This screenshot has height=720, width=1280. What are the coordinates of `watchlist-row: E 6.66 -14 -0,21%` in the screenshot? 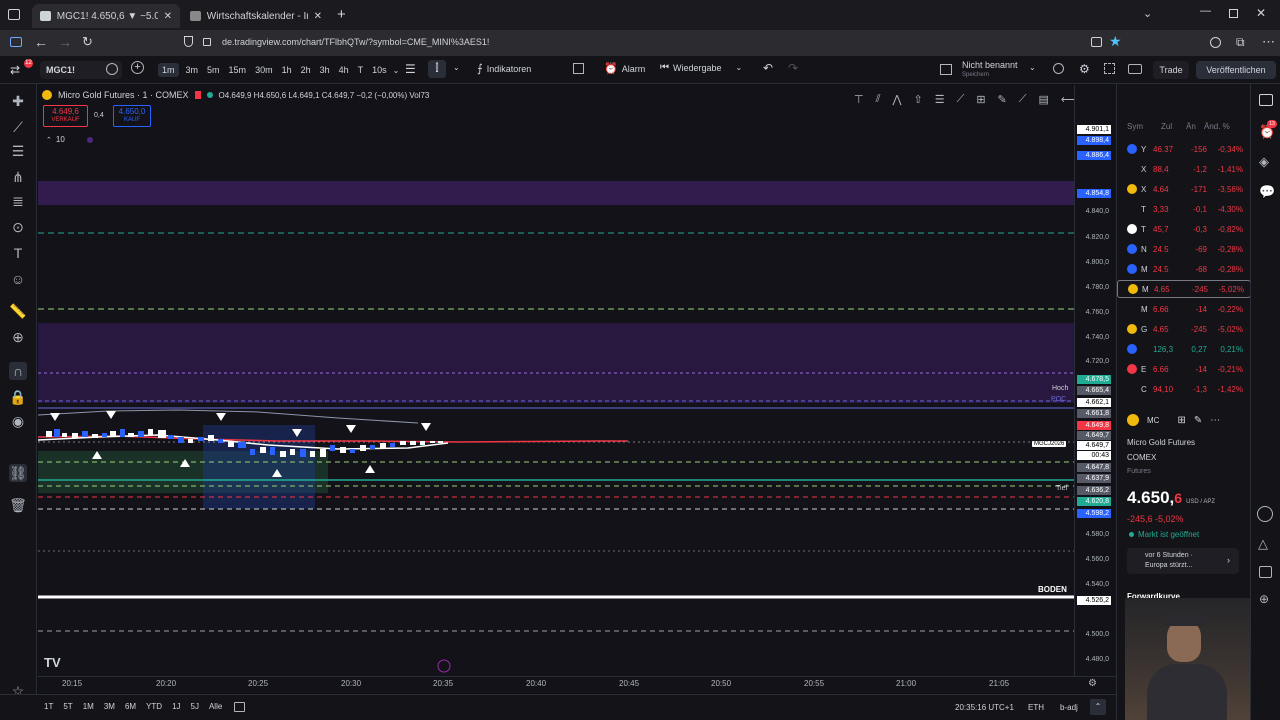 It's located at (1184, 369).